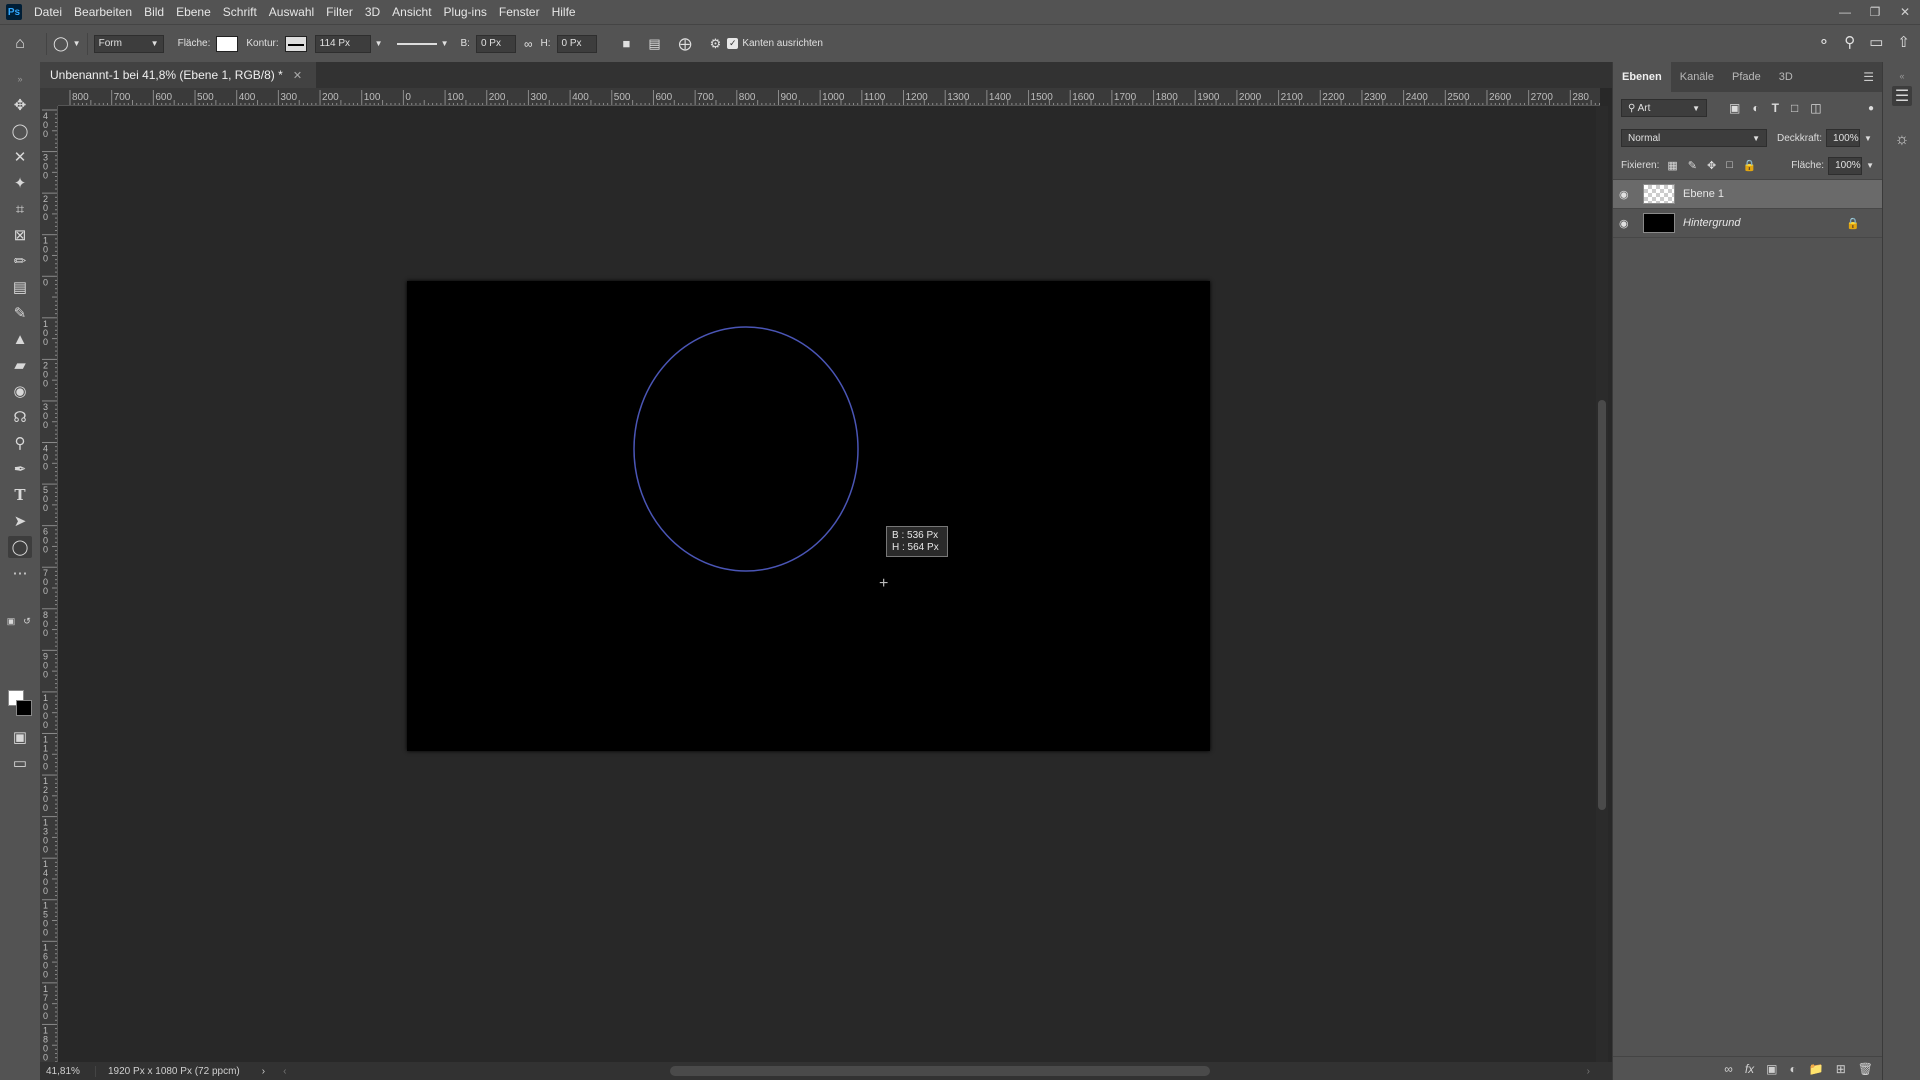  I want to click on tool-mode-select: Form ▼, so click(128, 43).